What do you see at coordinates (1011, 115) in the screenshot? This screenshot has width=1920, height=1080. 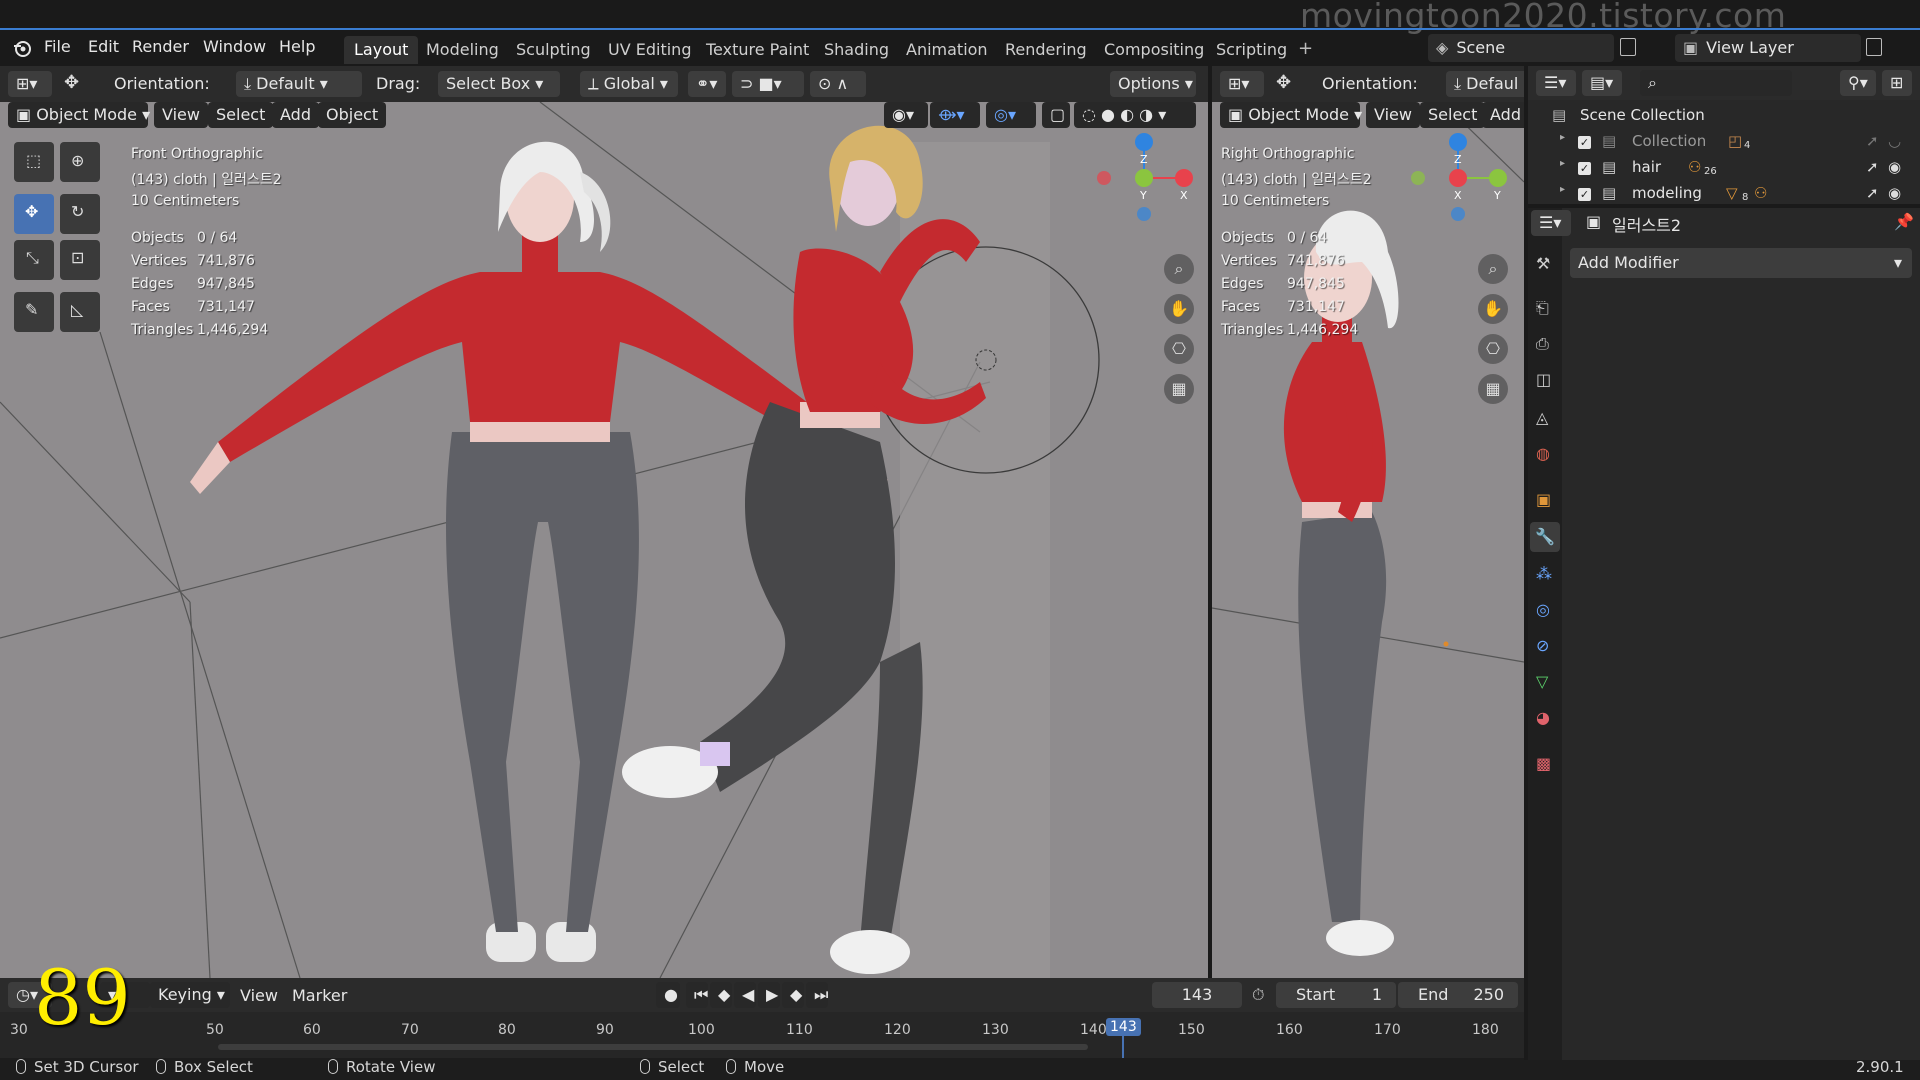 I see `overlay-toggle: ◎▾` at bounding box center [1011, 115].